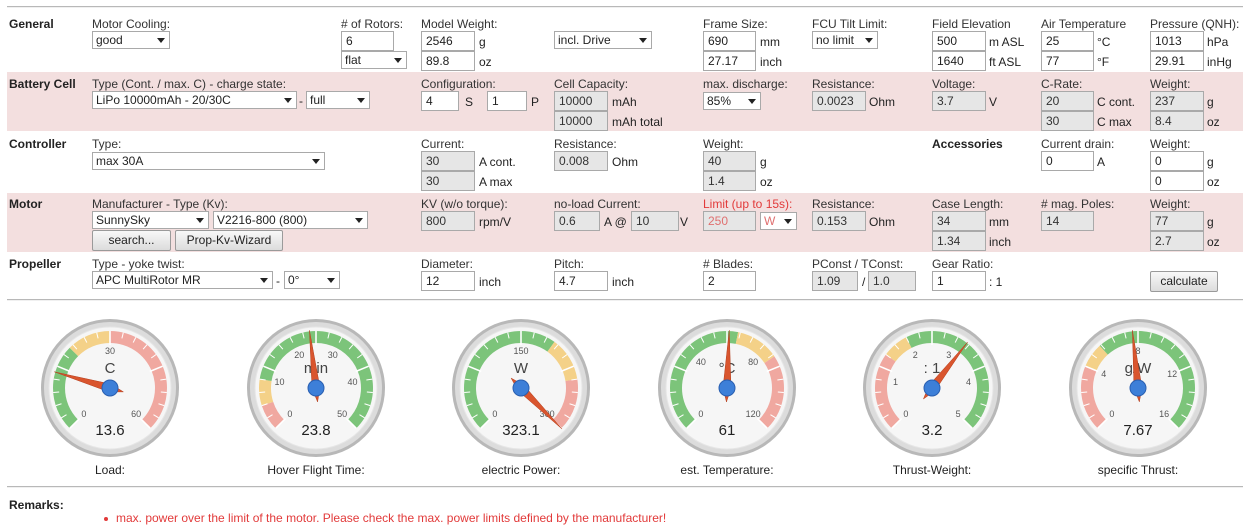 This screenshot has height=527, width=1253. What do you see at coordinates (107, 144) in the screenshot?
I see `controller-type-label: Type:` at bounding box center [107, 144].